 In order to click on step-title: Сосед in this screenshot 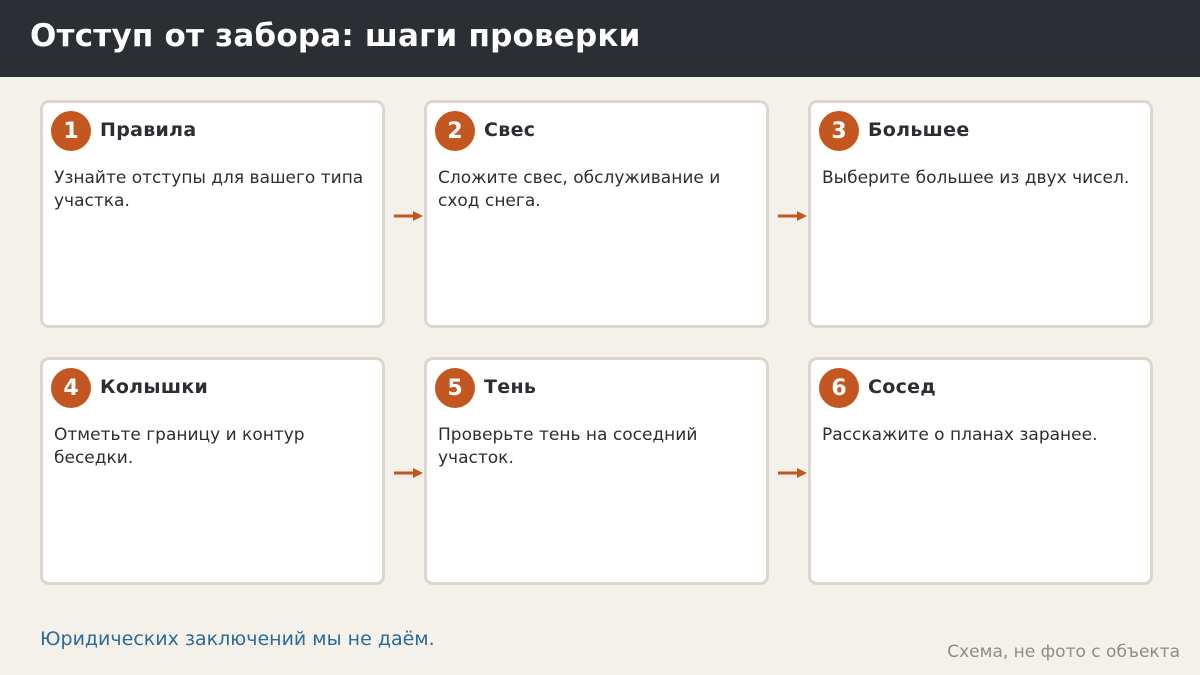, I will do `click(902, 387)`.